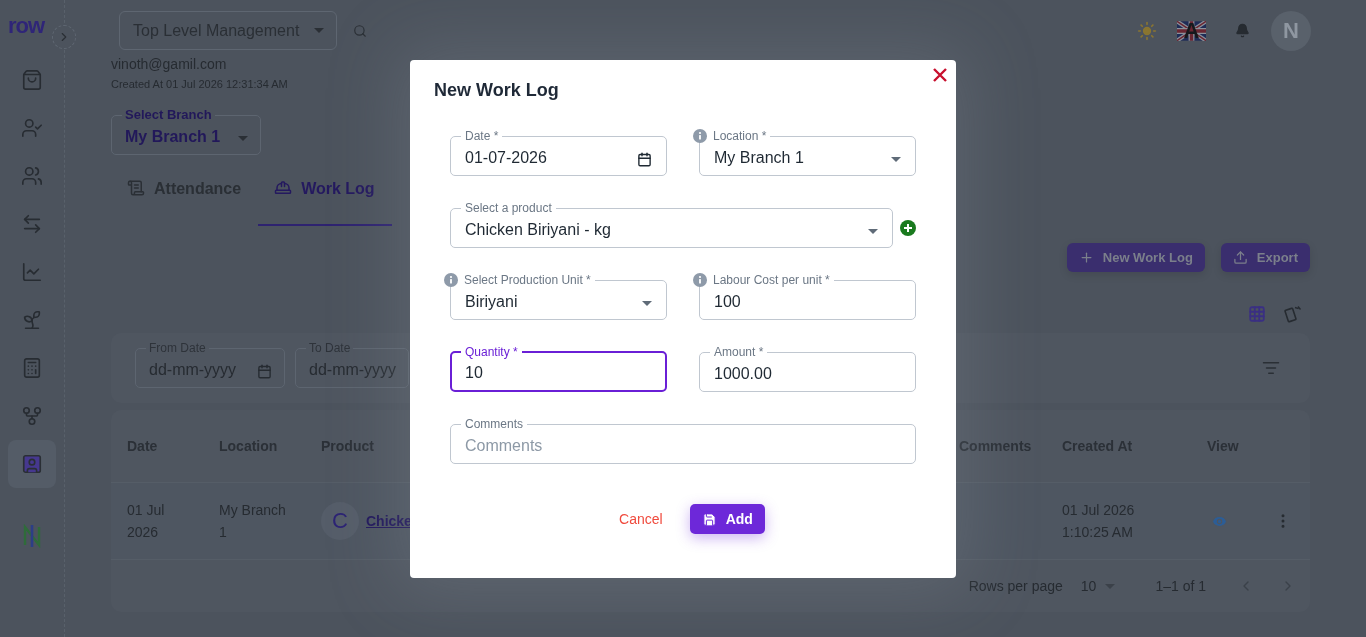  Describe the element at coordinates (1293, 314) in the screenshot. I see `cards-icon` at that location.